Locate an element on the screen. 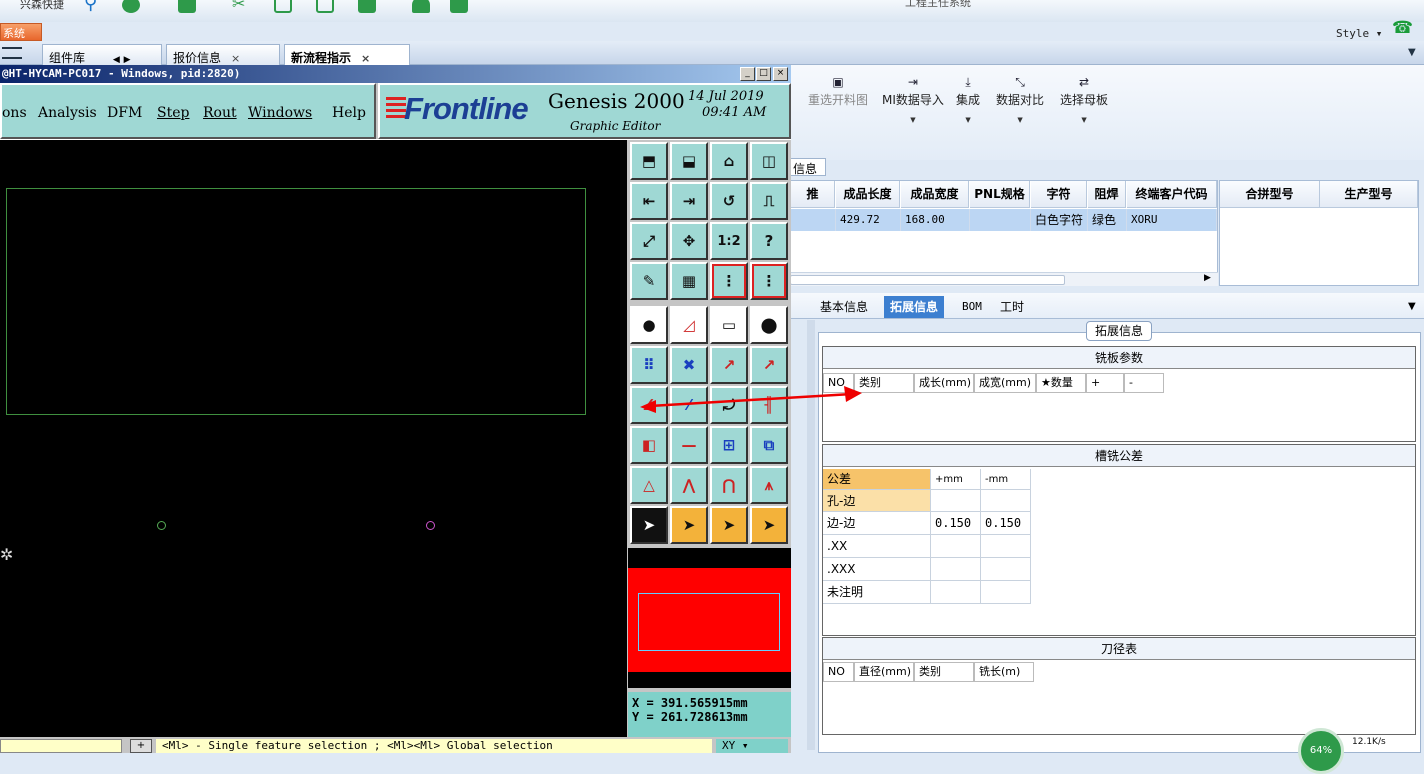 This screenshot has height=774, width=1424. column-header: 推 is located at coordinates (813, 194).